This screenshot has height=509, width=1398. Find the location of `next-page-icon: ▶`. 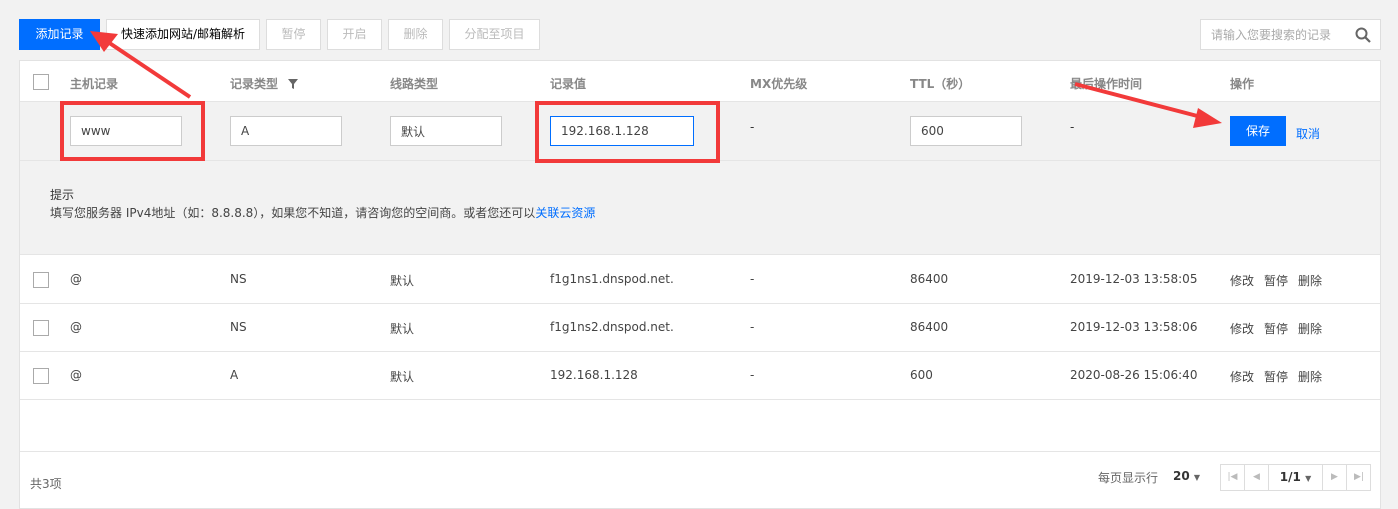

next-page-icon: ▶ is located at coordinates (1335, 477).